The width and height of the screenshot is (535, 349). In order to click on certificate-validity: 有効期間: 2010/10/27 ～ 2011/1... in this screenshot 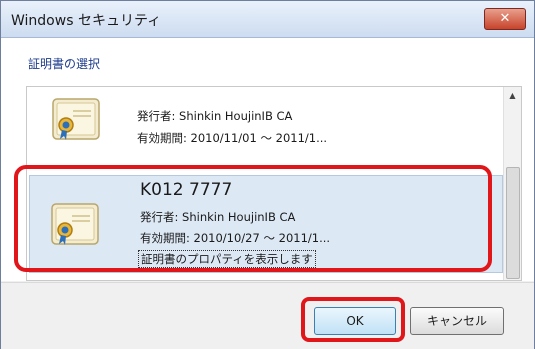, I will do `click(235, 238)`.